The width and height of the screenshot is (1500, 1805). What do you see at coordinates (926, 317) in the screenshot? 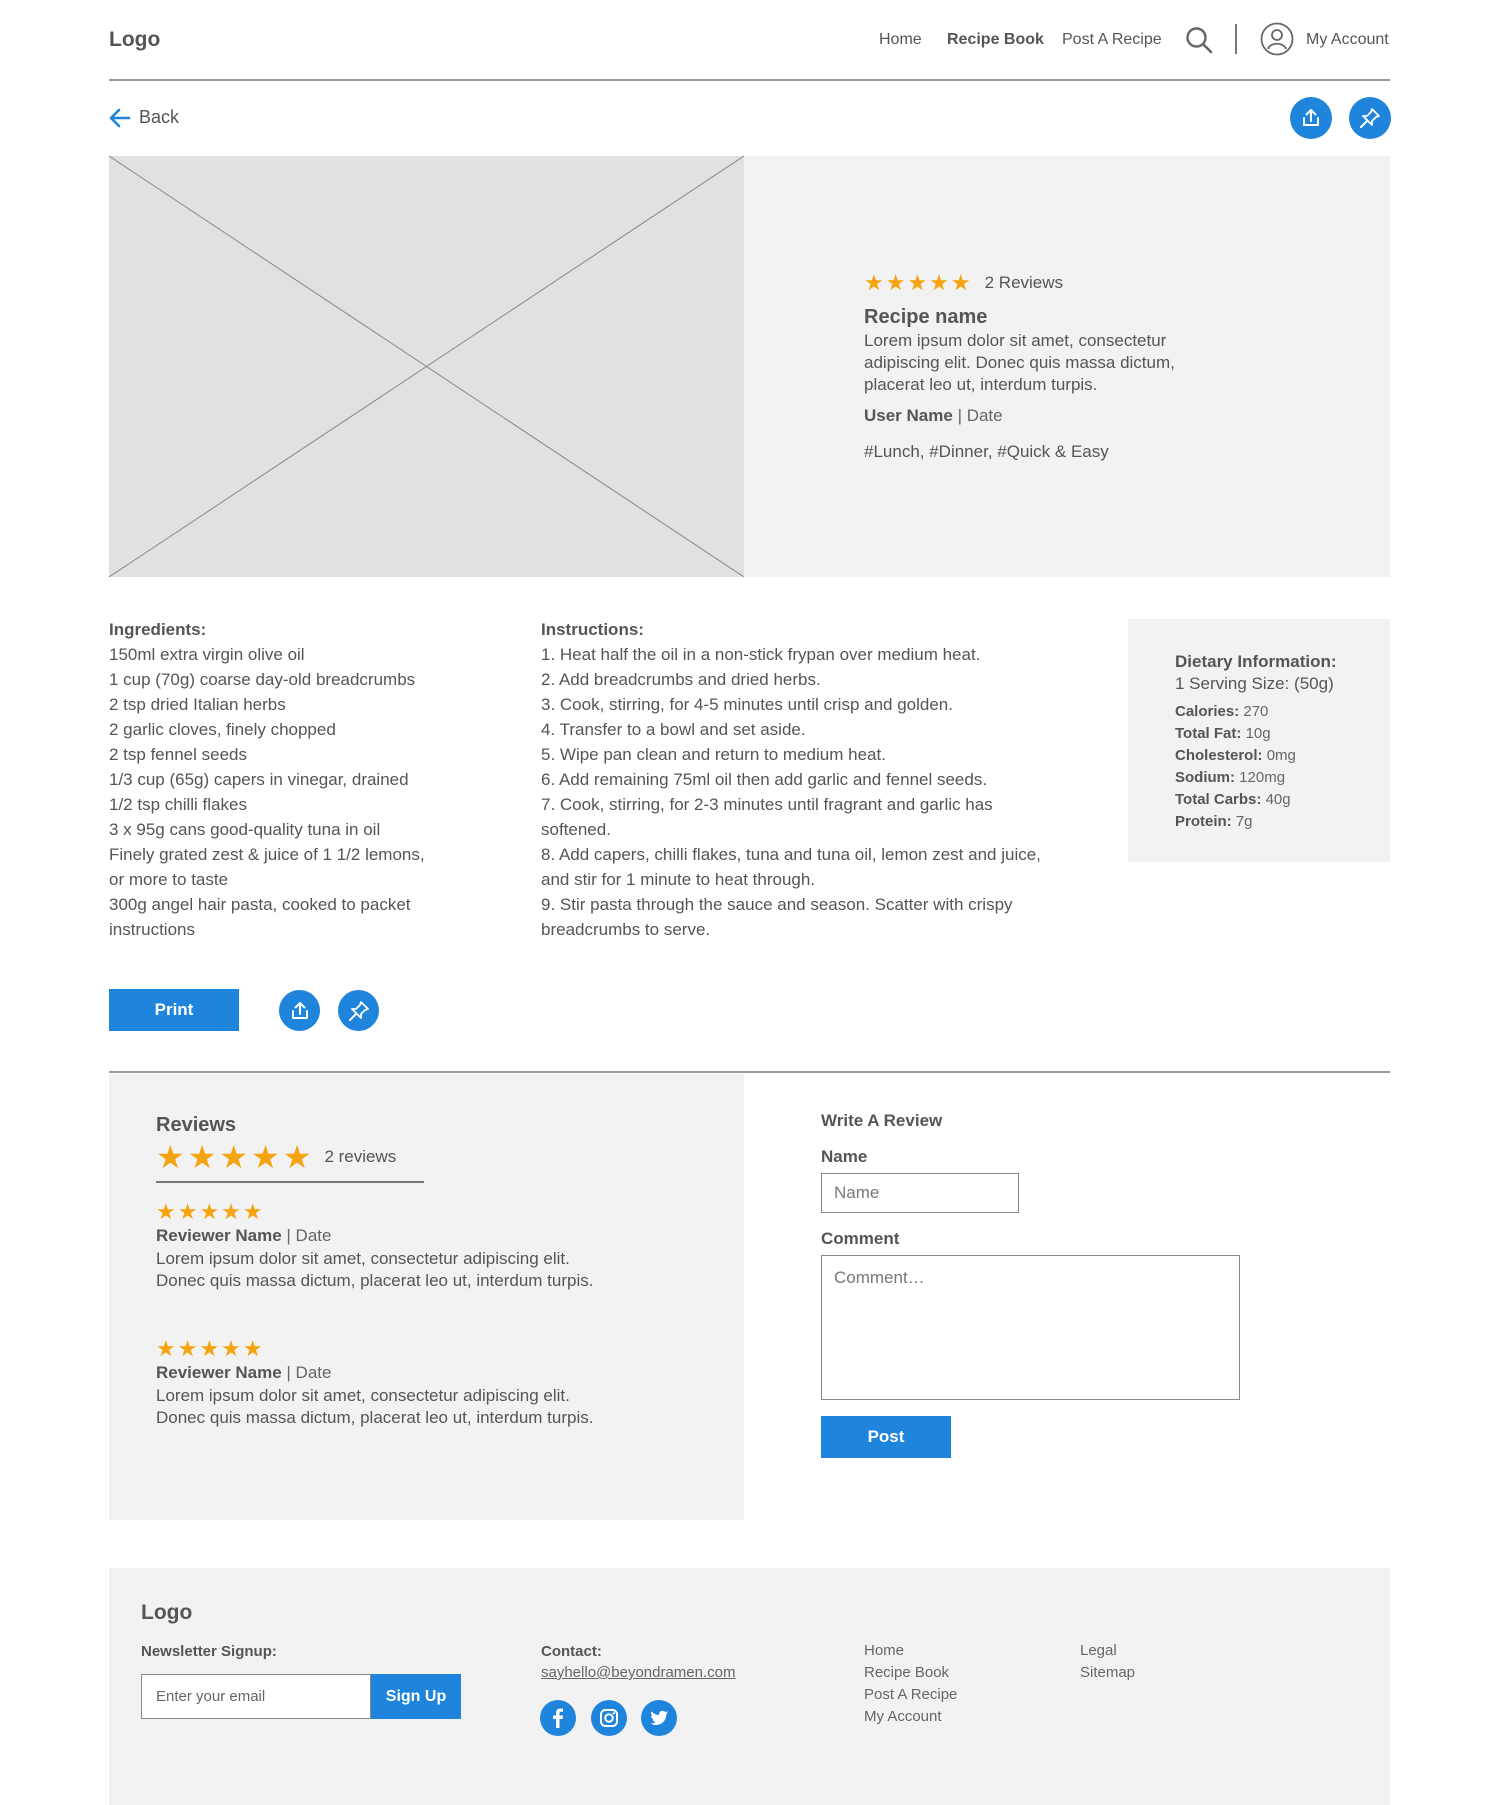
I see `recipe-name: Recipe name` at bounding box center [926, 317].